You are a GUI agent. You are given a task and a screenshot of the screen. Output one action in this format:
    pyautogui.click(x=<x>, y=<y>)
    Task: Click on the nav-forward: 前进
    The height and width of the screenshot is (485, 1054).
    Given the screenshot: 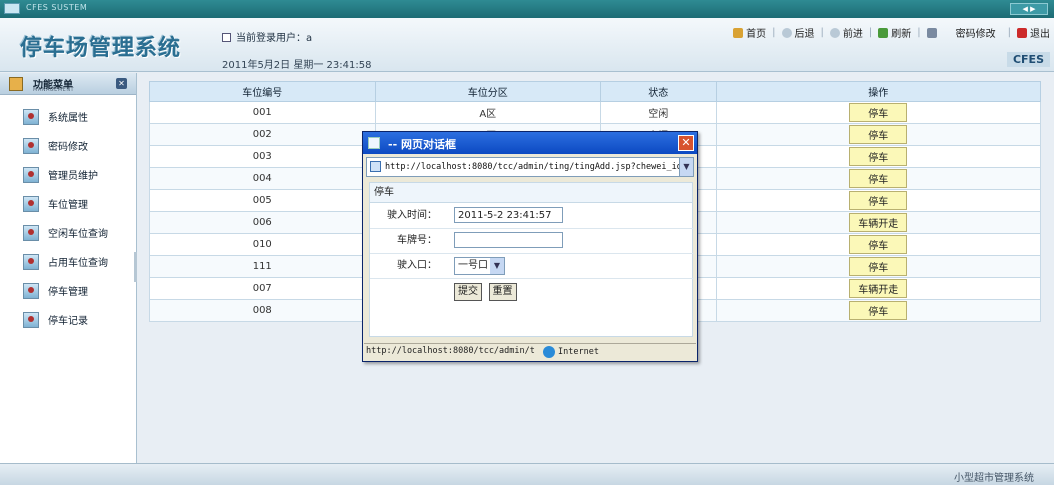 What is the action you would take?
    pyautogui.click(x=846, y=32)
    